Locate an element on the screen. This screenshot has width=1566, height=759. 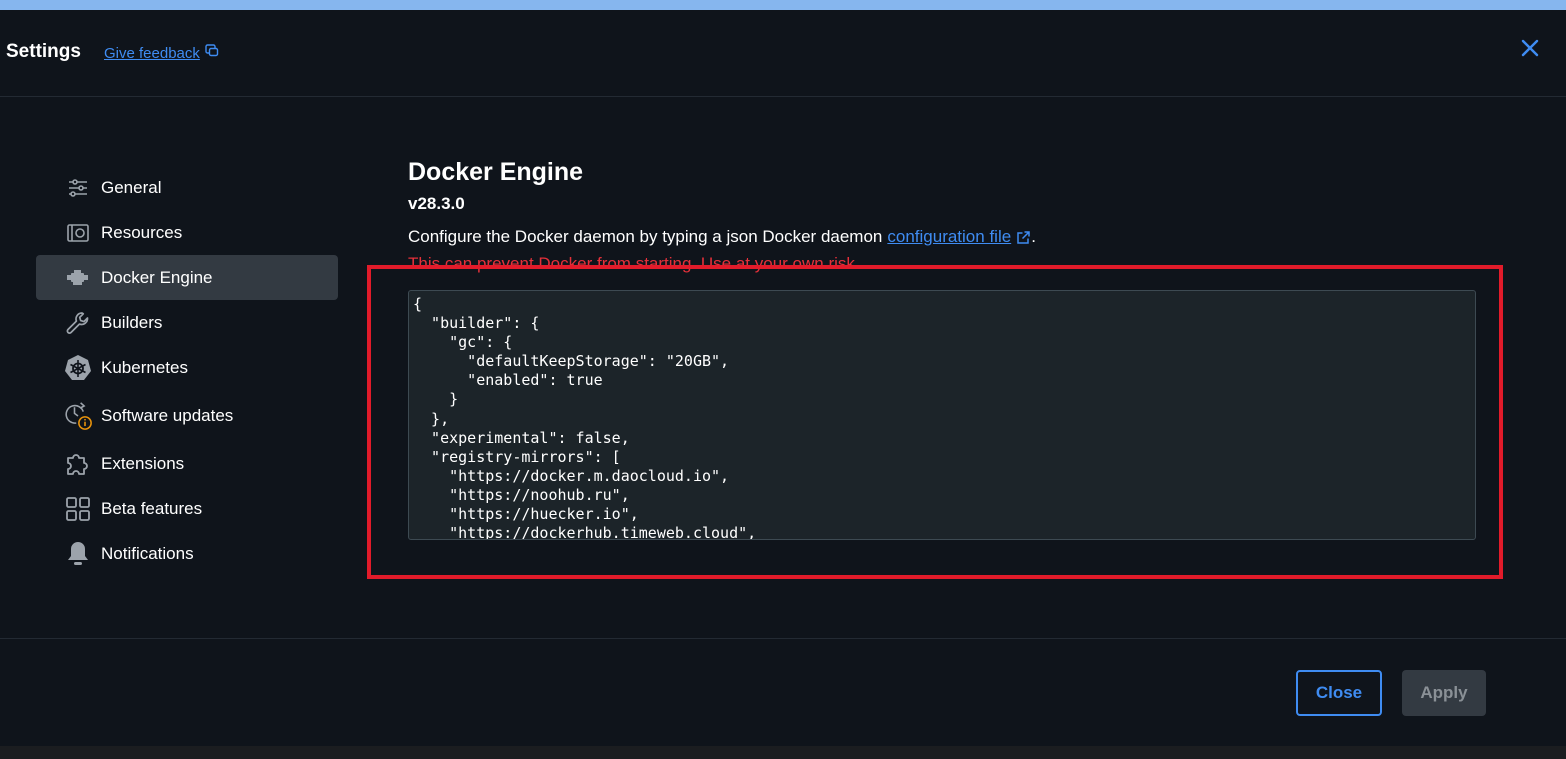
window-top-strip is located at coordinates (783, 5).